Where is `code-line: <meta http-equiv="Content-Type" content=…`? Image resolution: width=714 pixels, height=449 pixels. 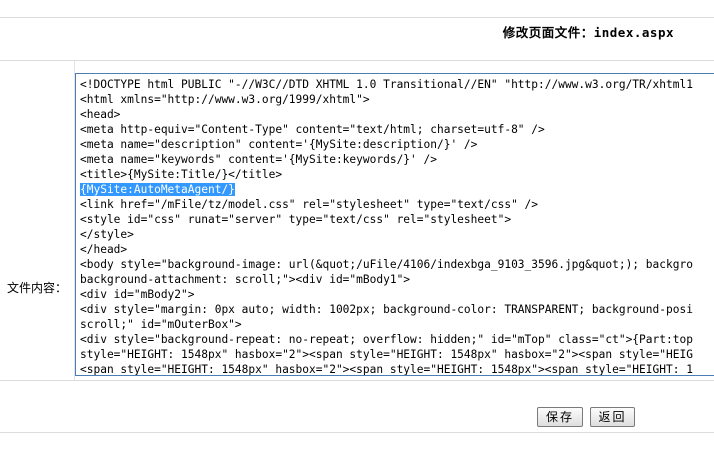 code-line: <meta http-equiv="Content-Type" content=… is located at coordinates (312, 129).